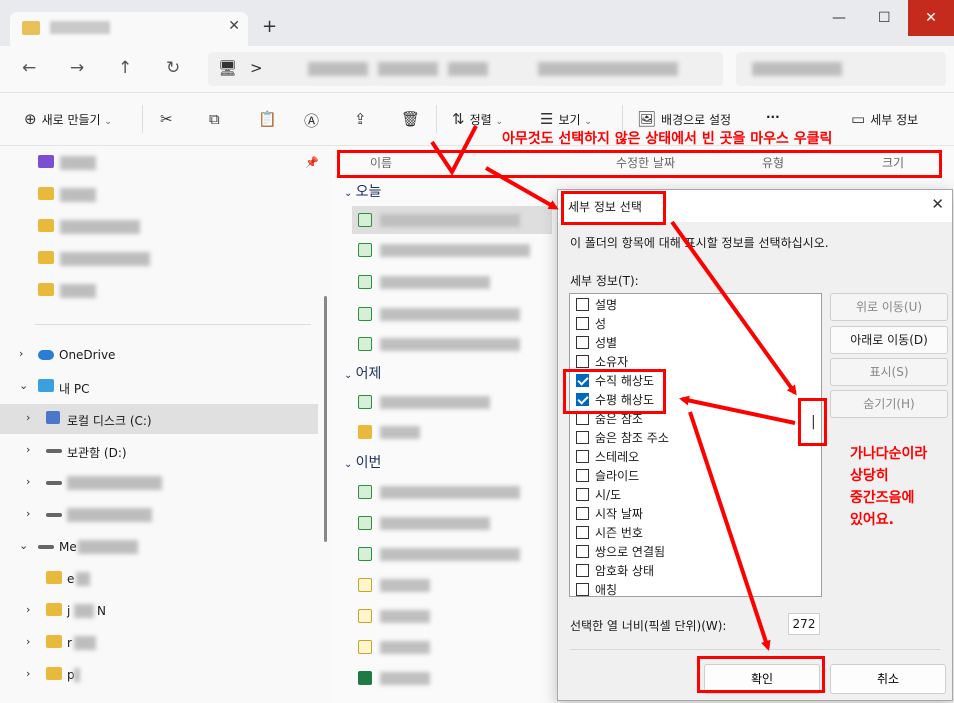 The width and height of the screenshot is (954, 703). Describe the element at coordinates (159, 611) in the screenshot. I see `sidebar-item-folder: › j N` at that location.